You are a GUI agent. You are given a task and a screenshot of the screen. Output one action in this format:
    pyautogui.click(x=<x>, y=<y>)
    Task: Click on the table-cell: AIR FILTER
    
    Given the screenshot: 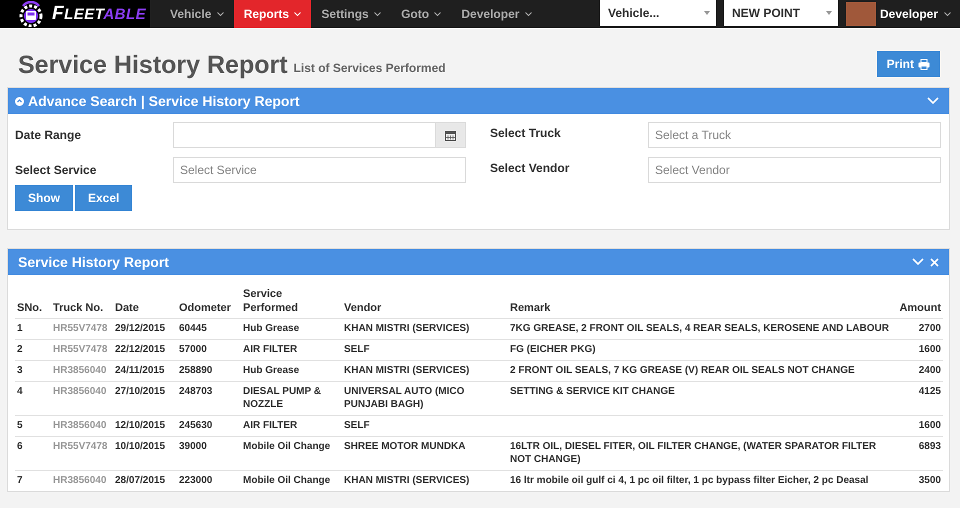 What is the action you would take?
    pyautogui.click(x=270, y=425)
    